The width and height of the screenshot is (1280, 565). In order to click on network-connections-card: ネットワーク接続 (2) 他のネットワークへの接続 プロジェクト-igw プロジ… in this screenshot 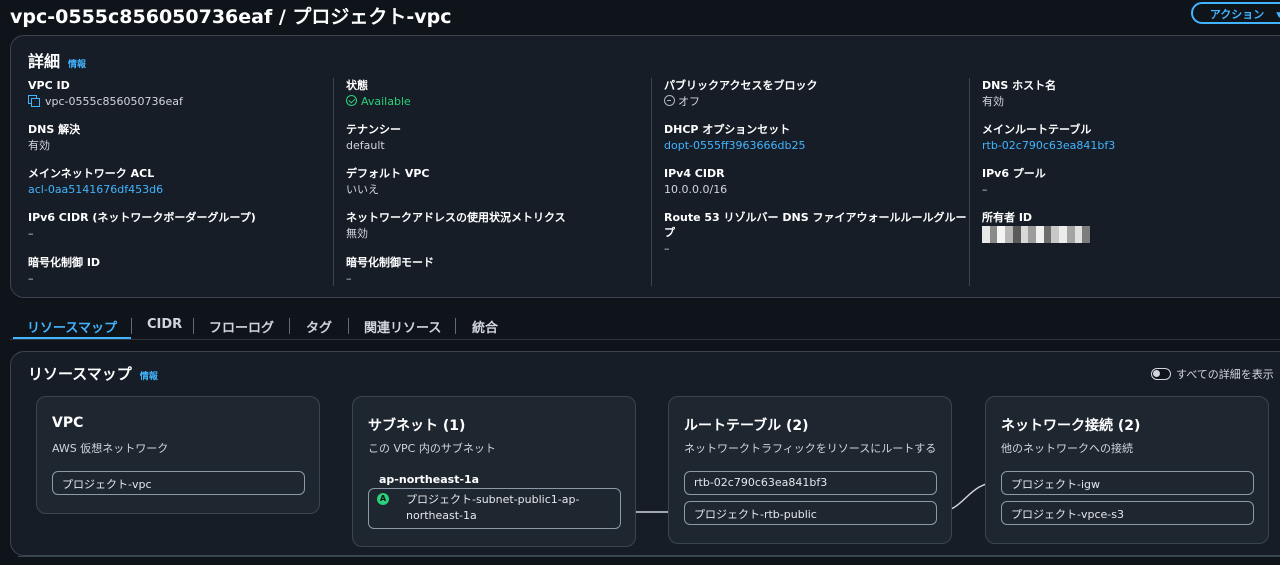, I will do `click(1127, 470)`.